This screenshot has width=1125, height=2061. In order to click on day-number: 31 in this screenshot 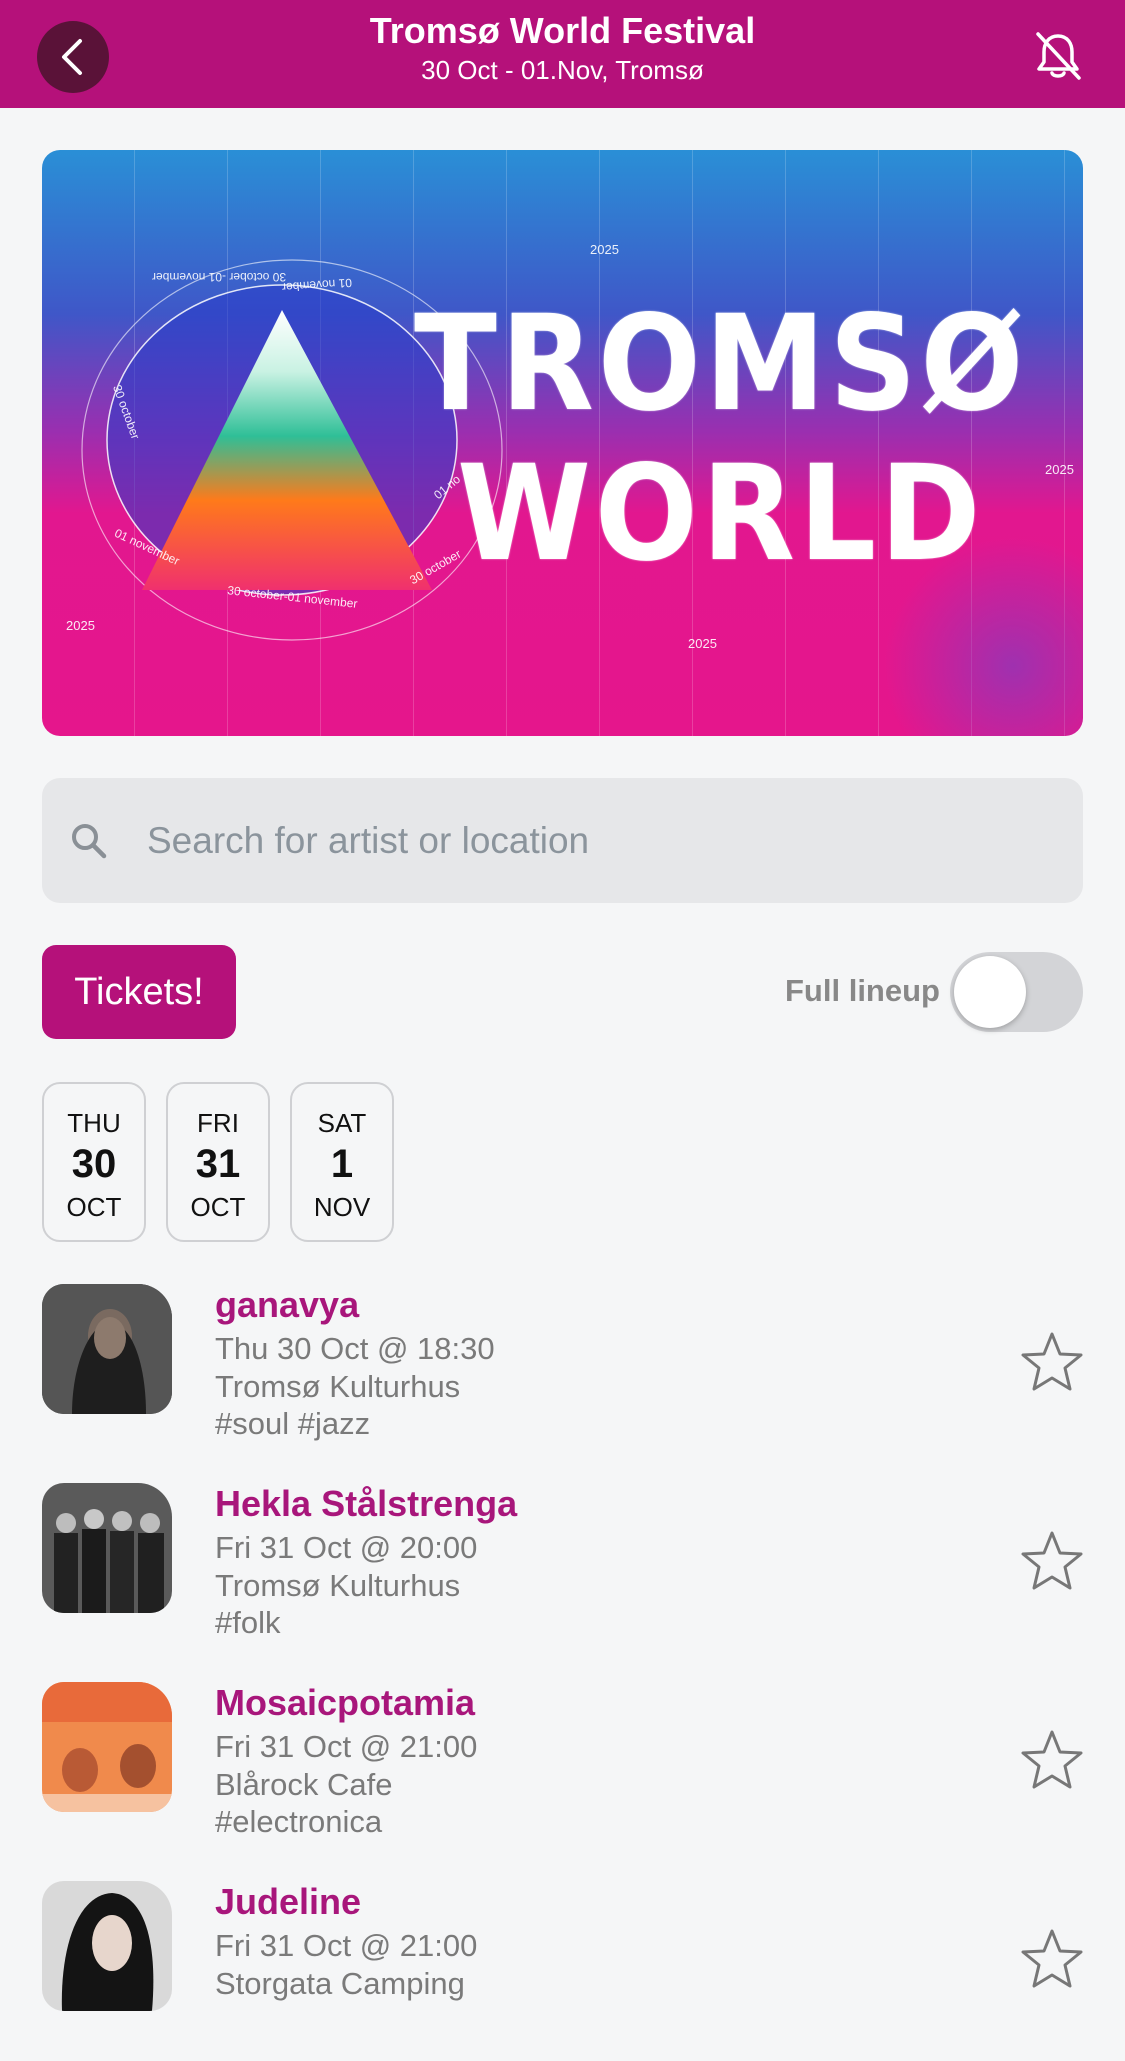, I will do `click(218, 1164)`.